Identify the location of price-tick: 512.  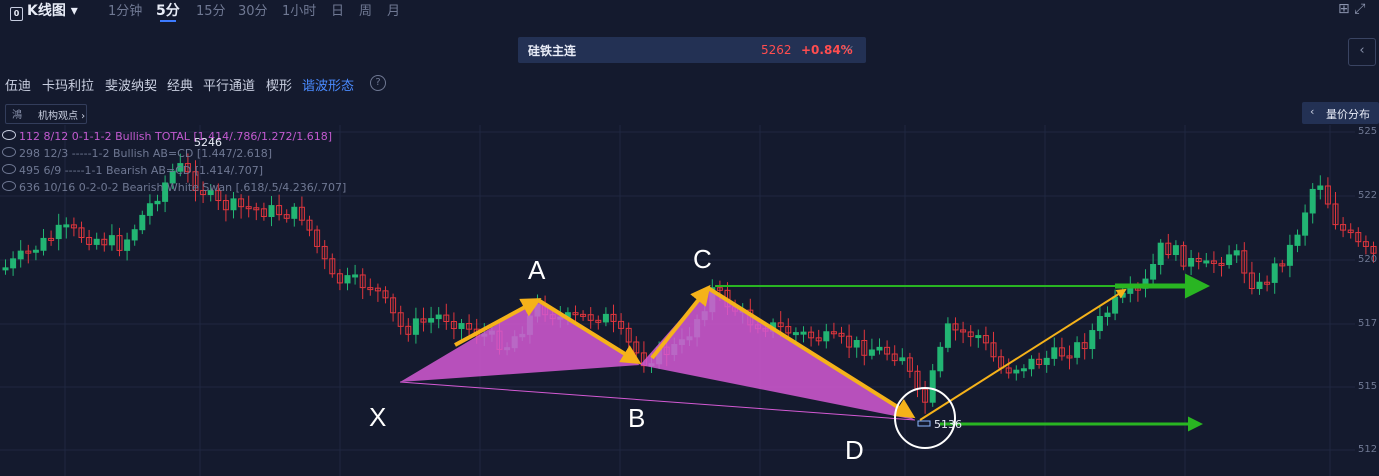
(1368, 449).